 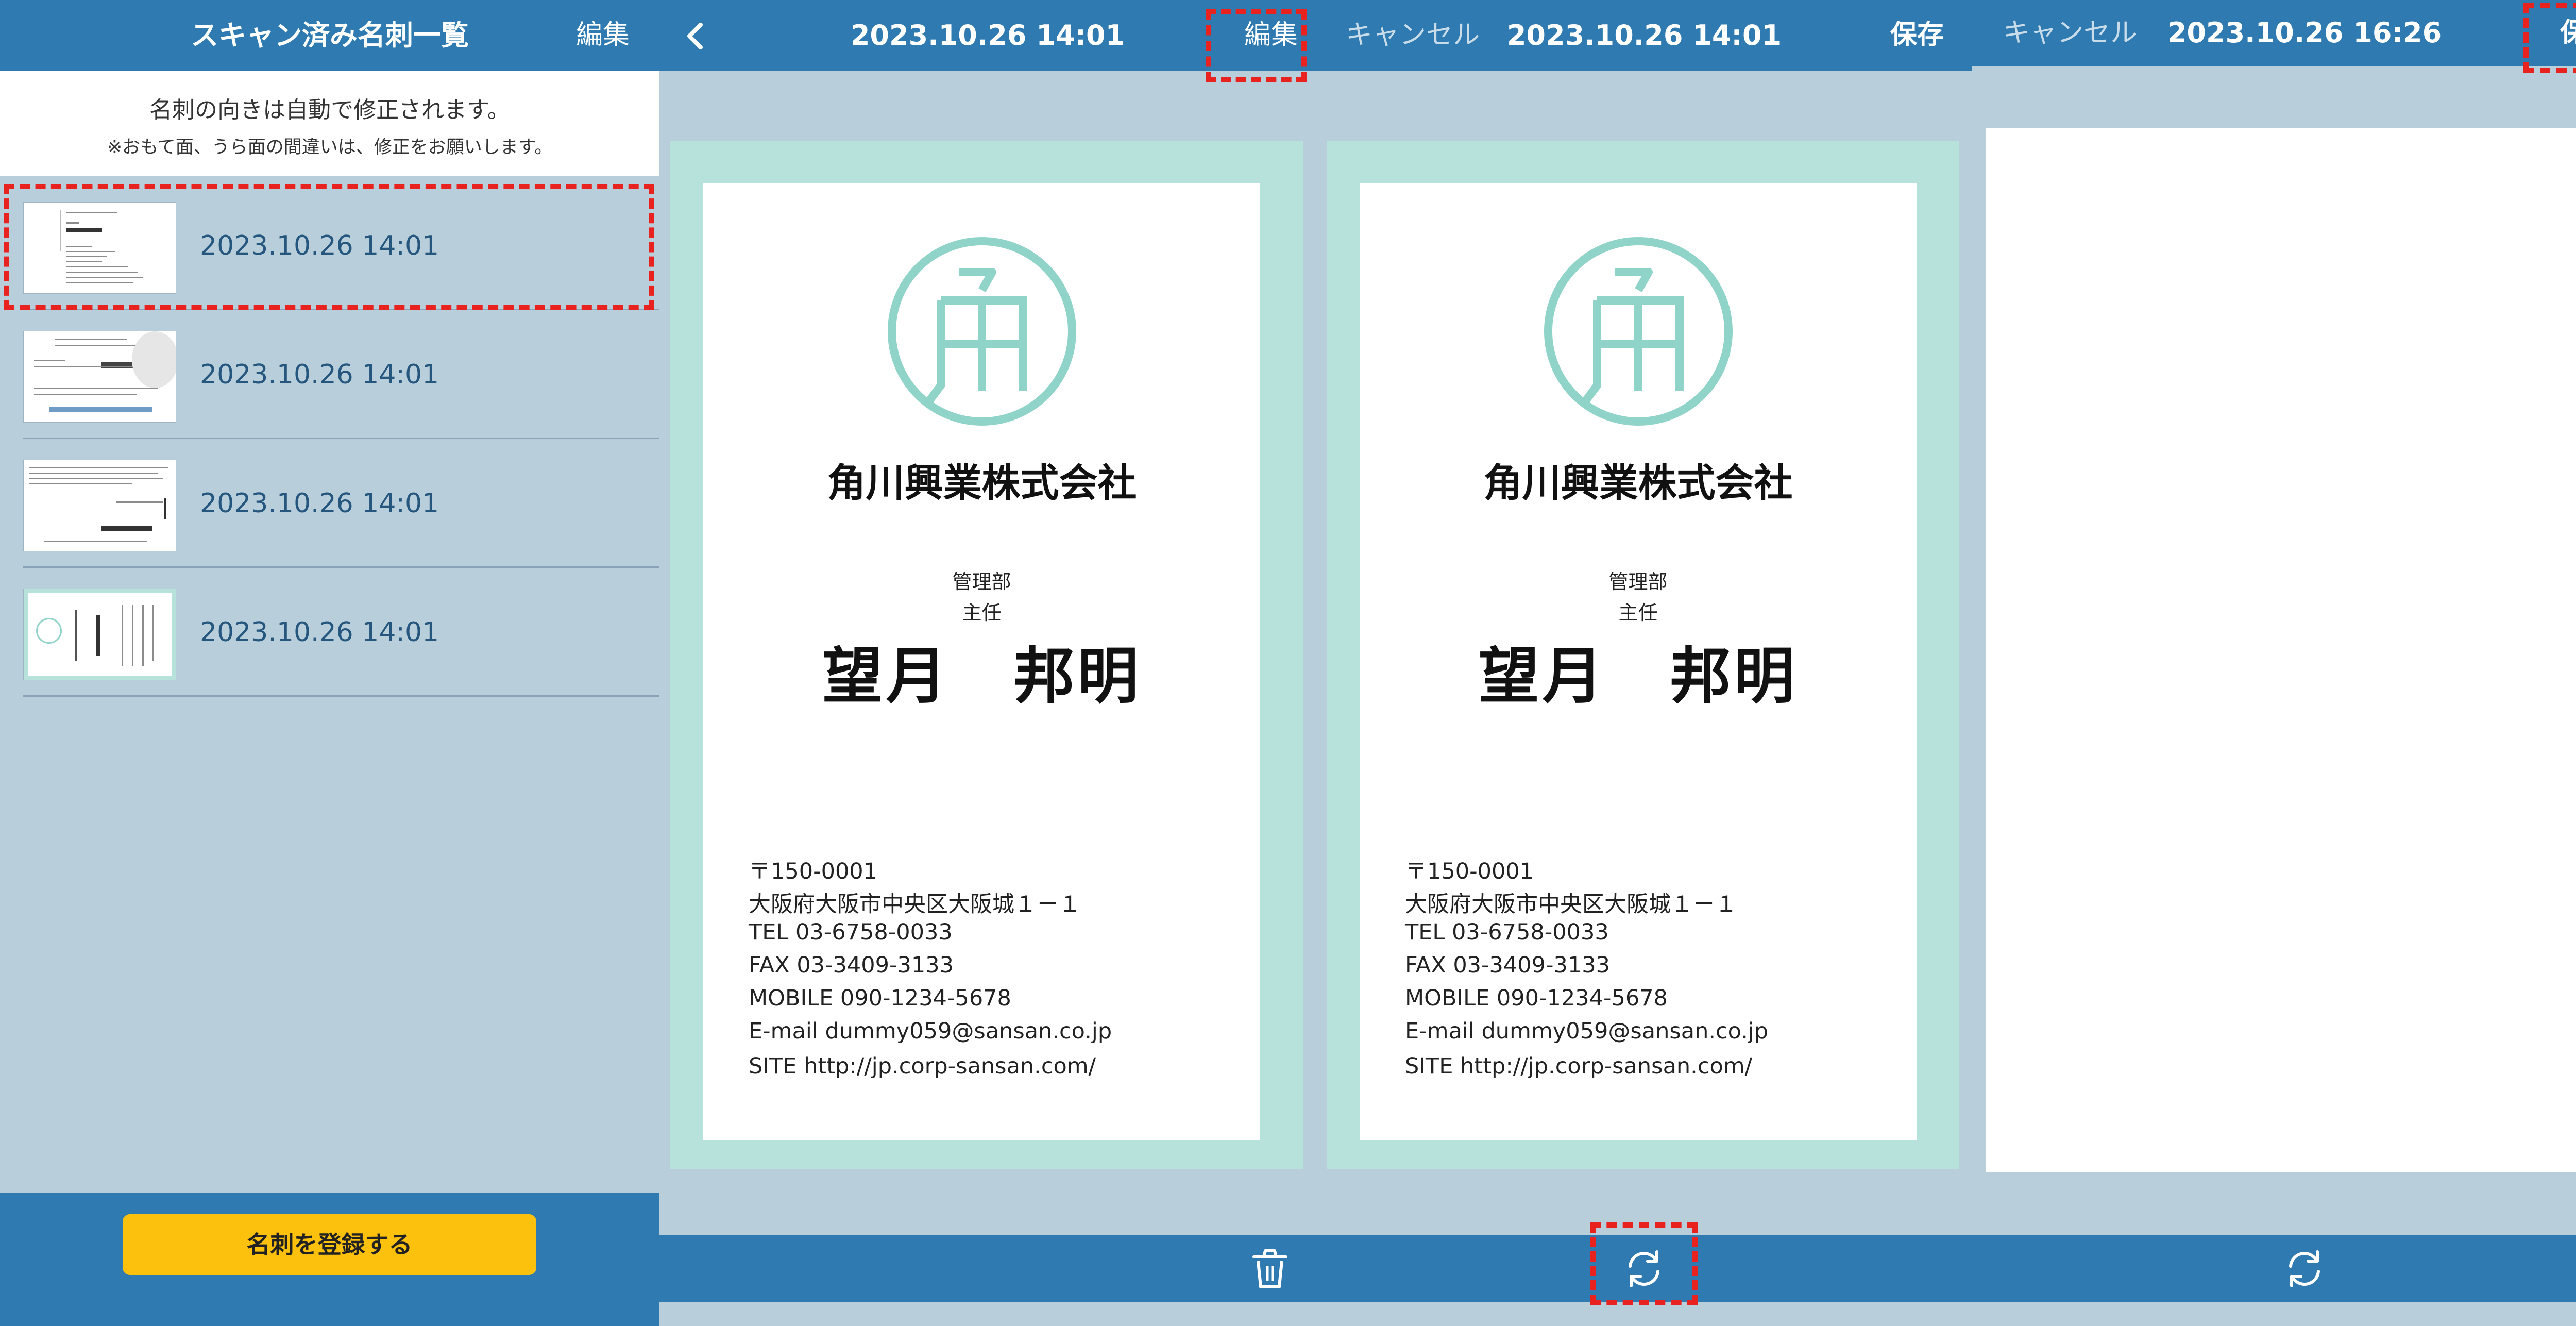 I want to click on list-title: スキャン済み名刺一覧, so click(x=330, y=35).